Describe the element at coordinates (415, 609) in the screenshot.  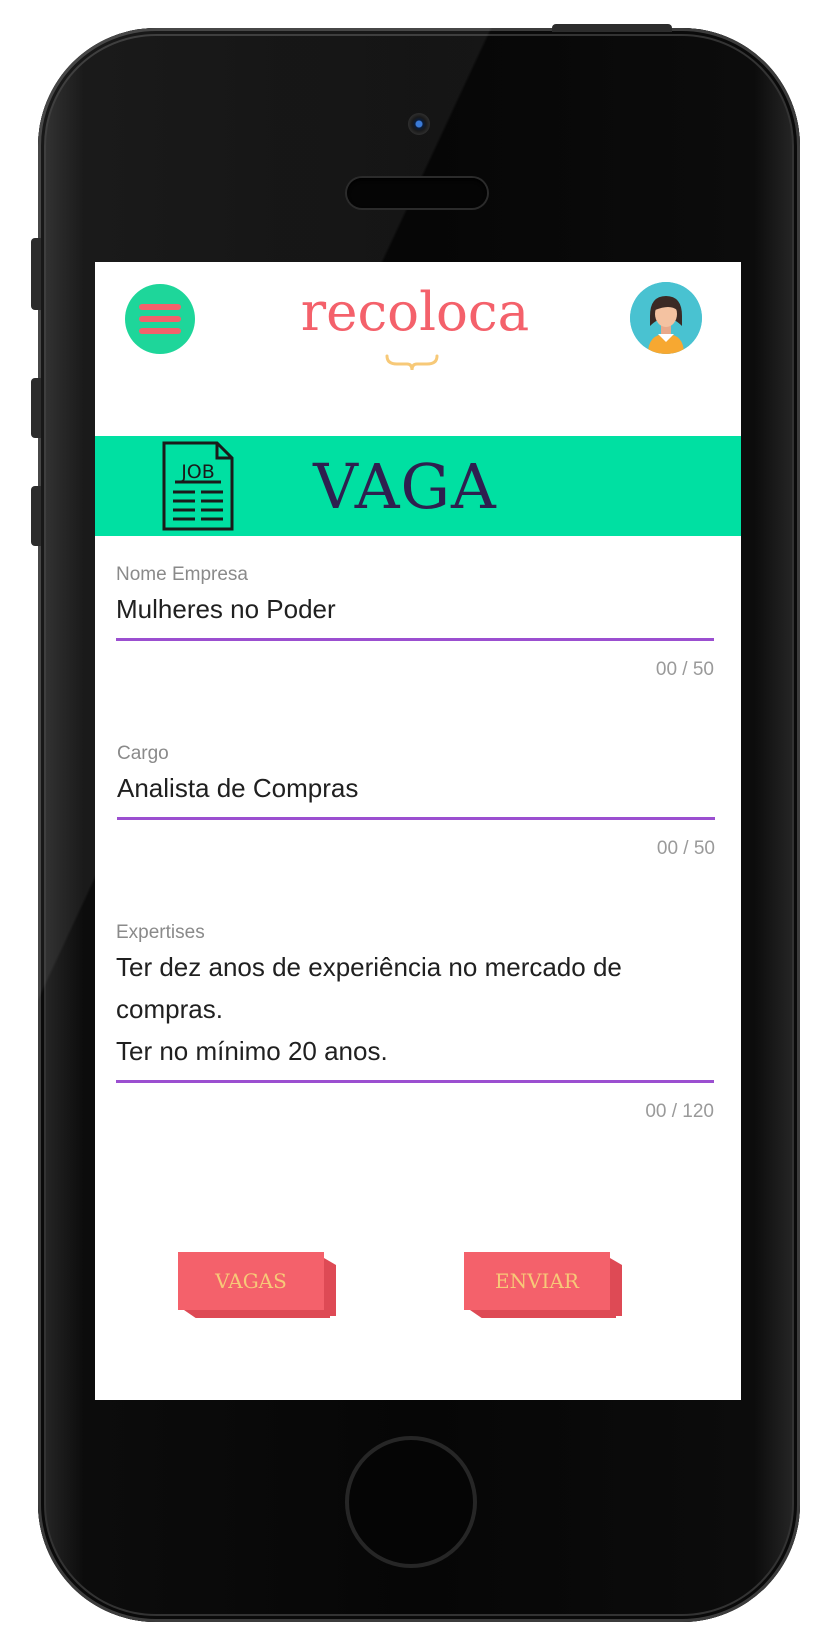
I see `company-name-input: Mulheres no Poder` at that location.